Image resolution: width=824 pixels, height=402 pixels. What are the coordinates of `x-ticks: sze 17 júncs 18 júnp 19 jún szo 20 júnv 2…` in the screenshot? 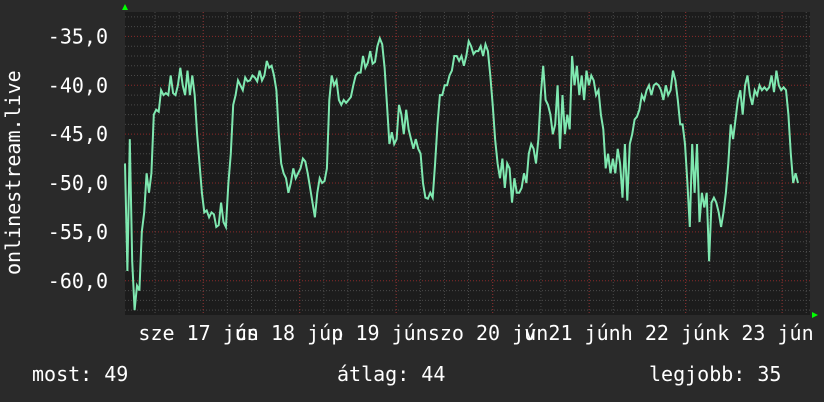 It's located at (475, 333).